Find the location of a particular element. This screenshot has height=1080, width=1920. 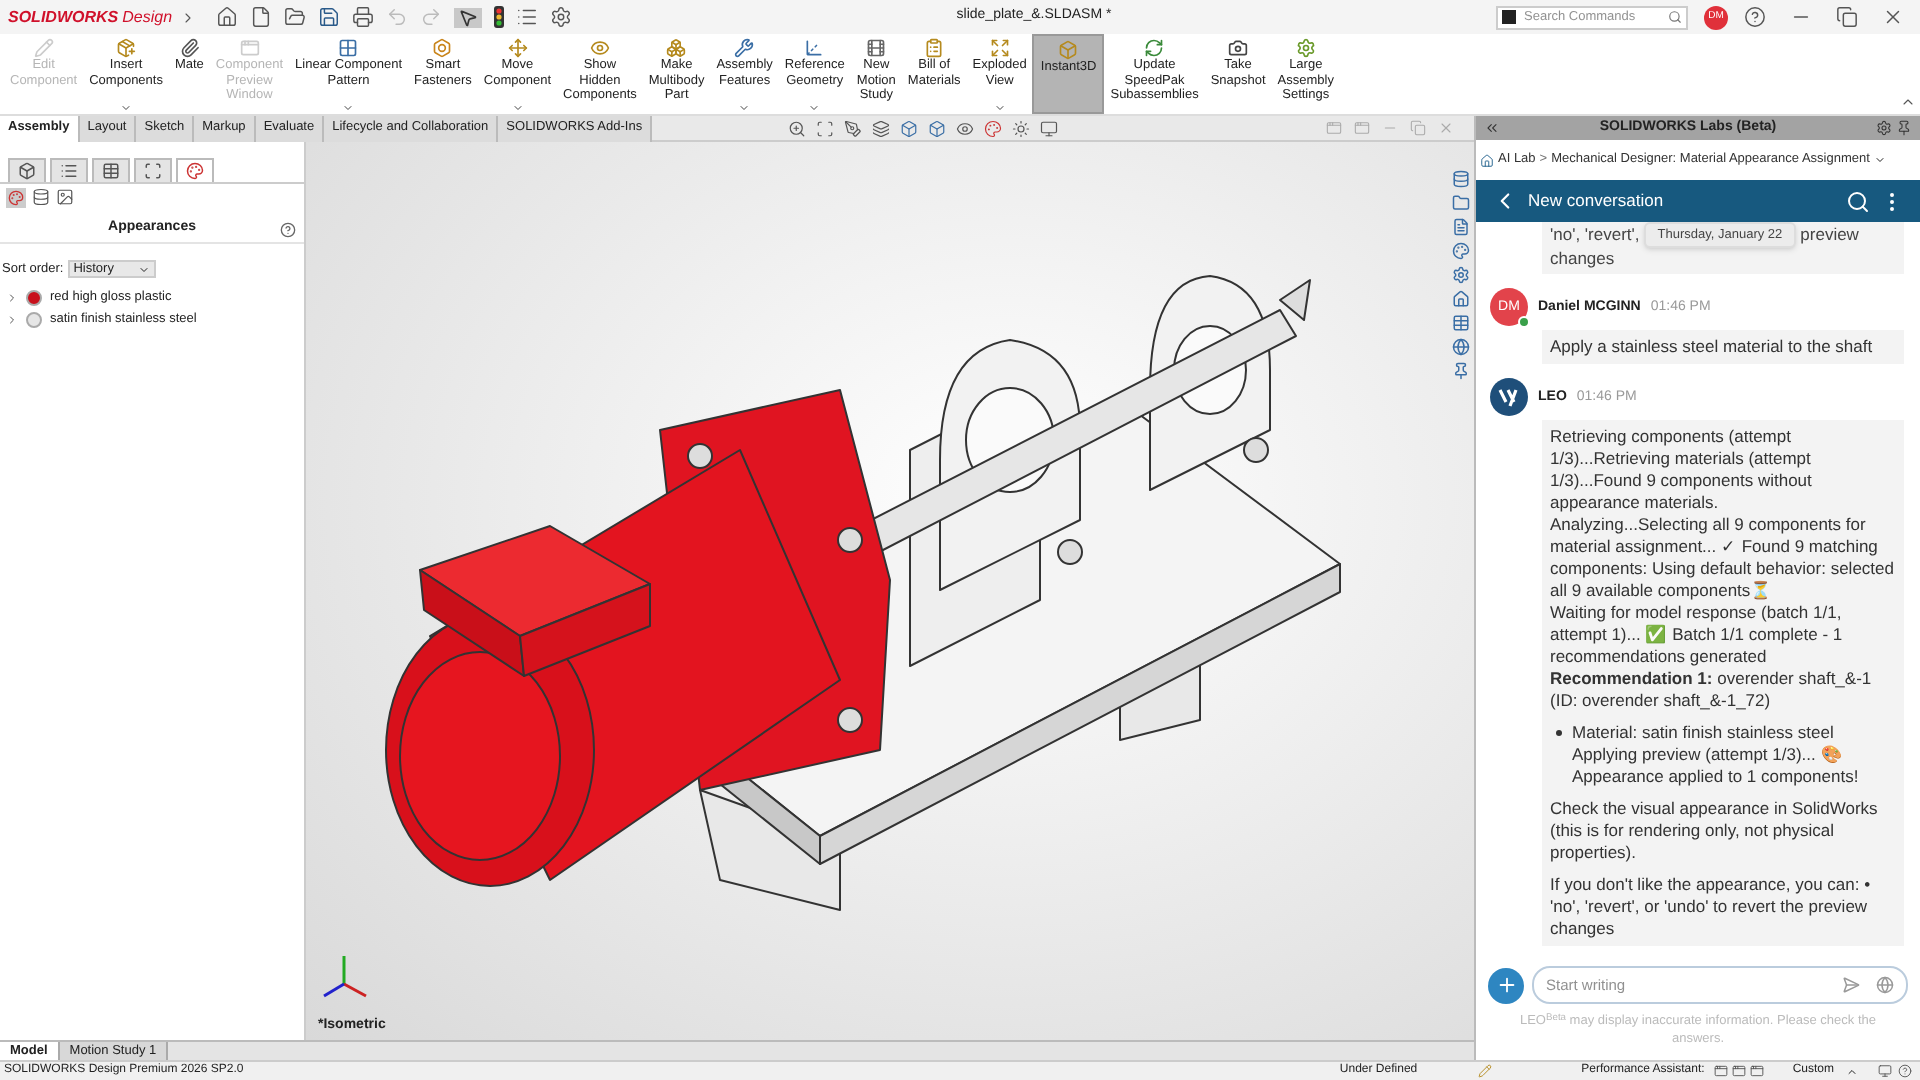

package-icon is located at coordinates (126, 48).